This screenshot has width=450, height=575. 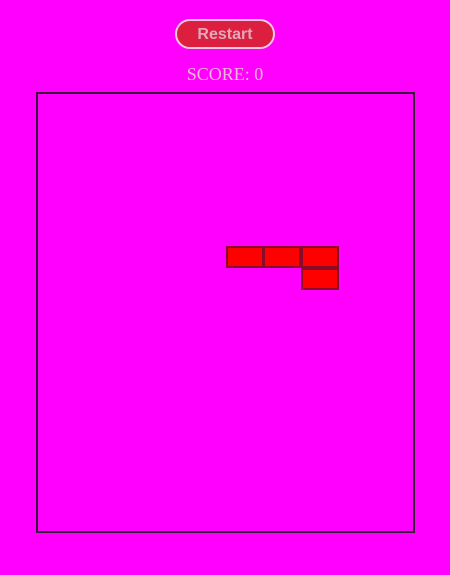 What do you see at coordinates (225, 34) in the screenshot?
I see `restart-button: Restart` at bounding box center [225, 34].